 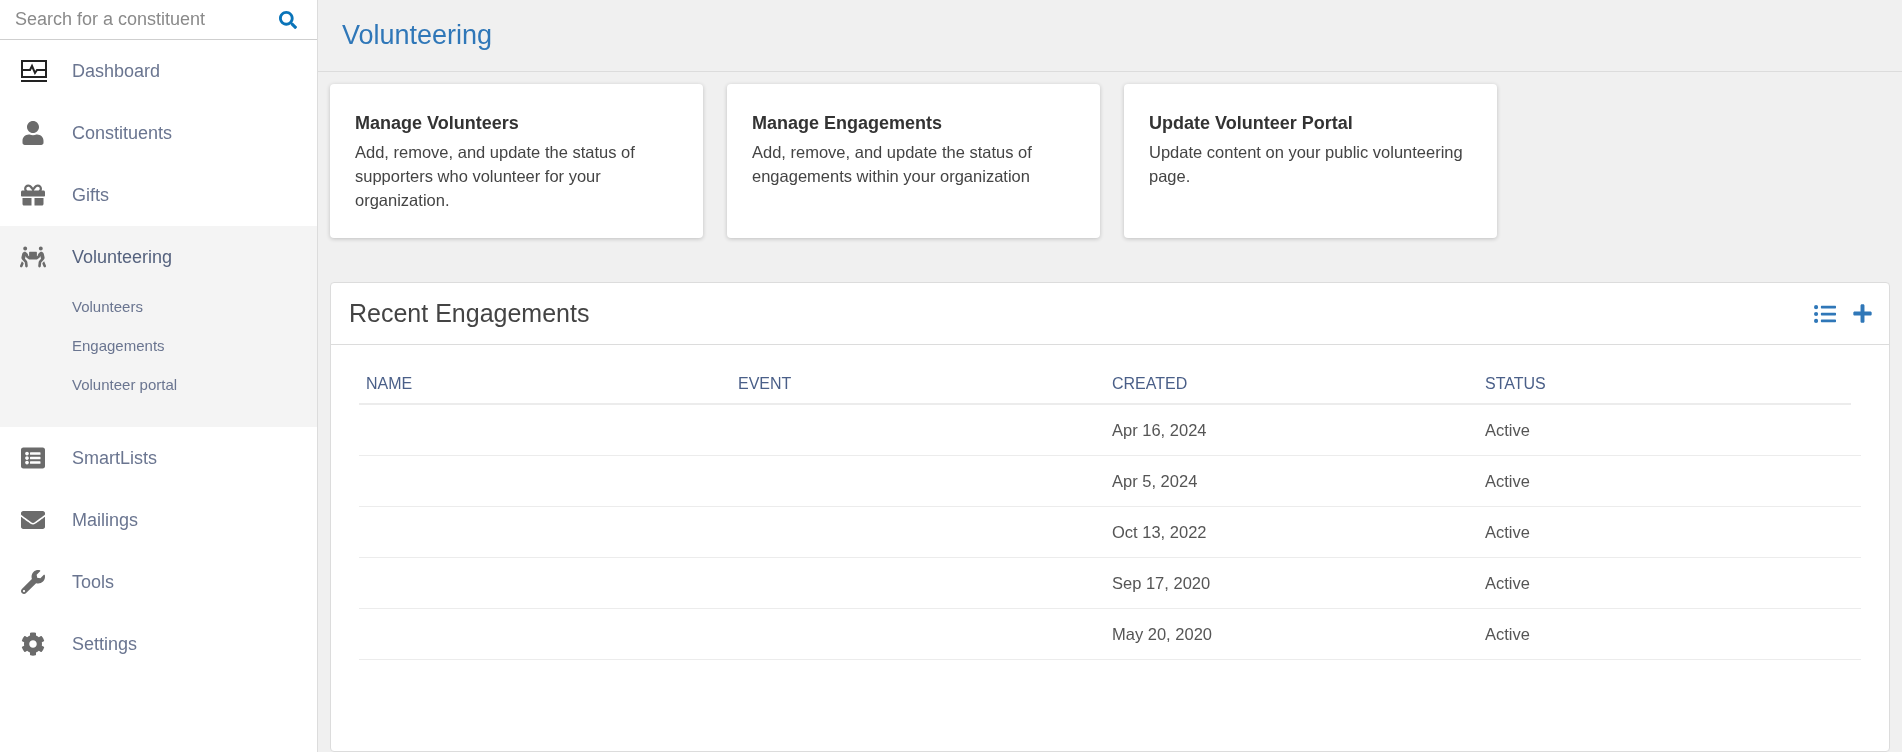 What do you see at coordinates (437, 123) in the screenshot?
I see `card-title: Manage Volunteers` at bounding box center [437, 123].